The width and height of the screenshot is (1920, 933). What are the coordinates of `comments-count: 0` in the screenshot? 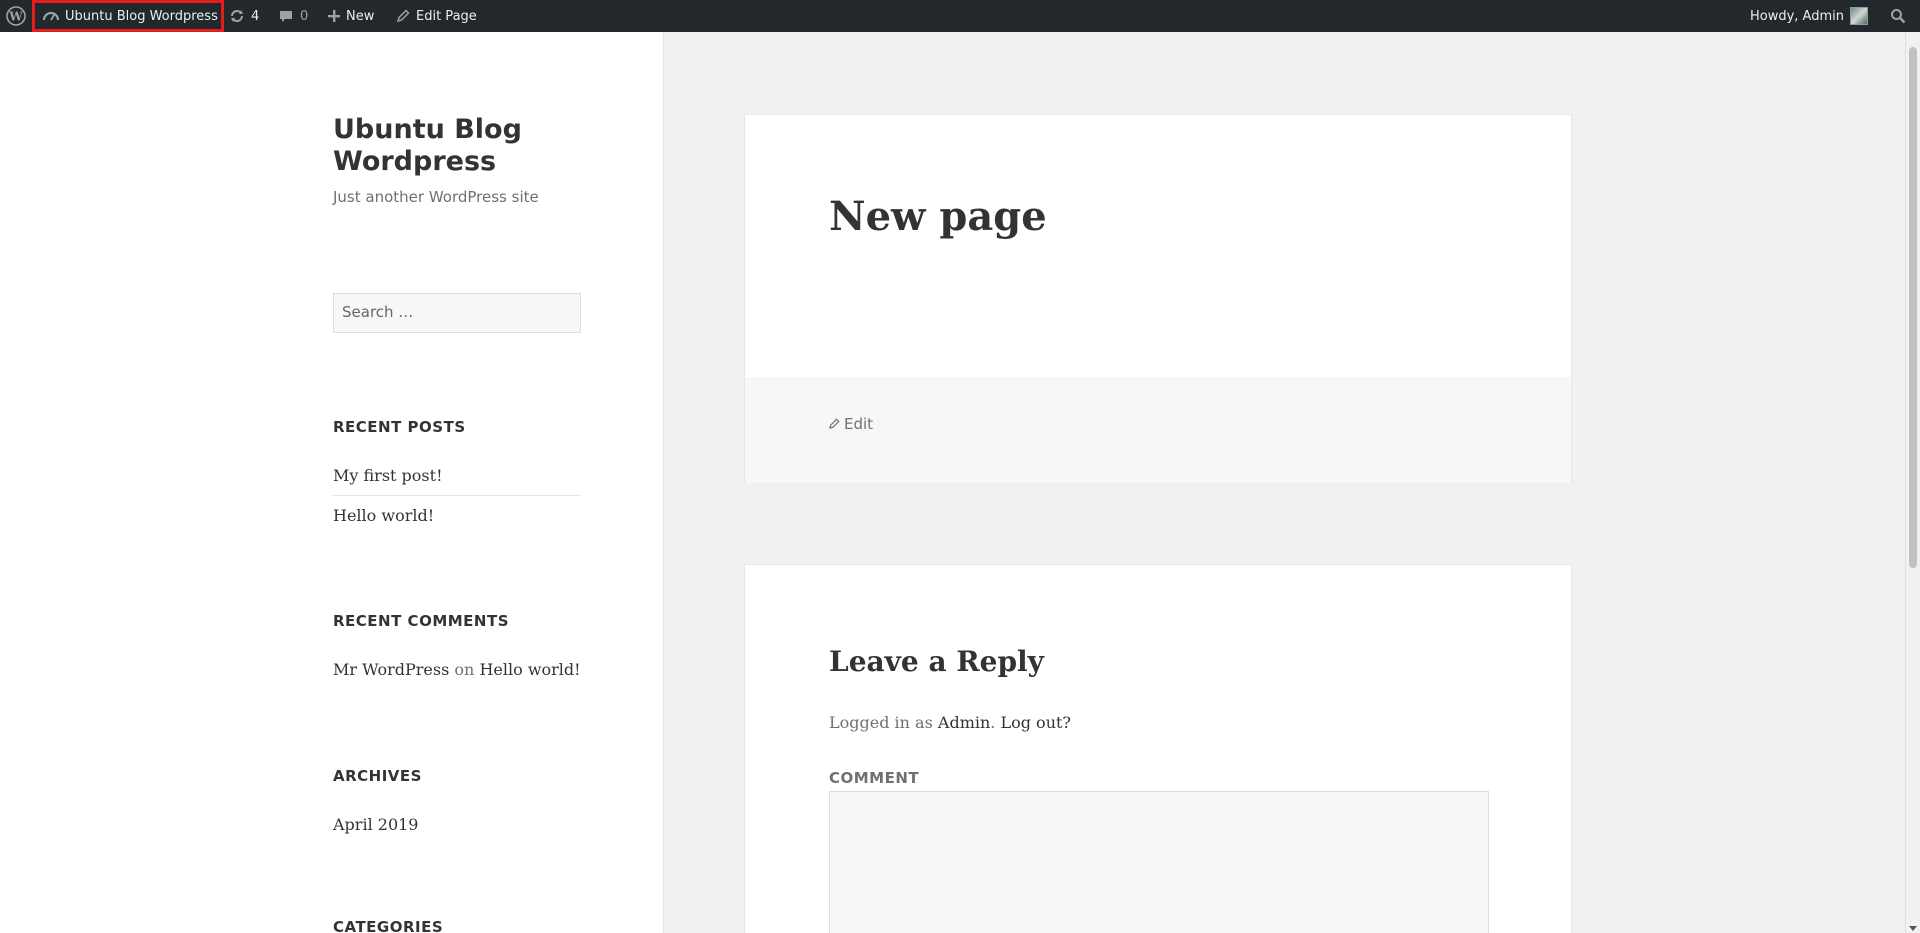 It's located at (304, 16).